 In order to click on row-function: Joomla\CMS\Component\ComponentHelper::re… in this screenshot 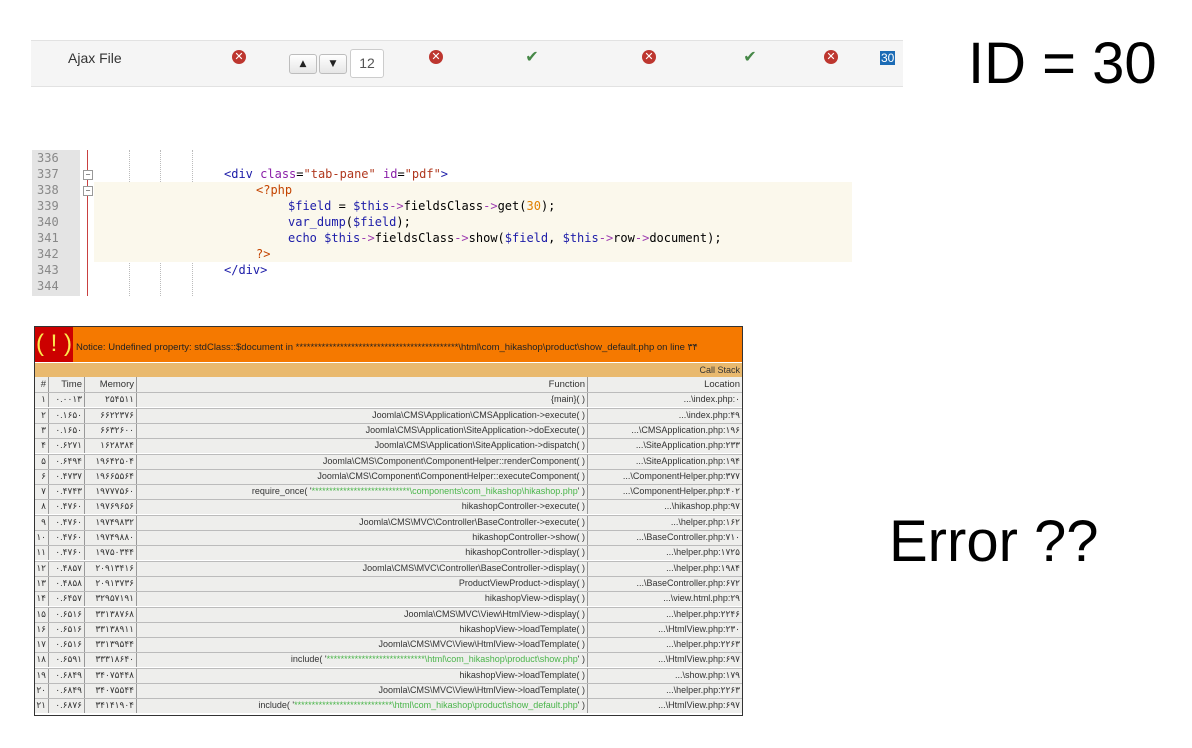, I will do `click(362, 461)`.